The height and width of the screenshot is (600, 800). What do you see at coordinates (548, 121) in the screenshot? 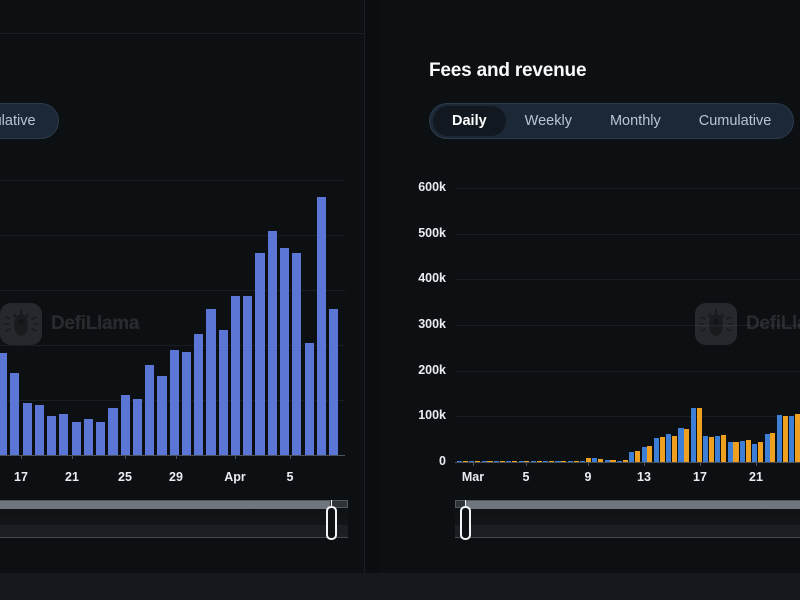
I see `tab-weekly: Weekly` at bounding box center [548, 121].